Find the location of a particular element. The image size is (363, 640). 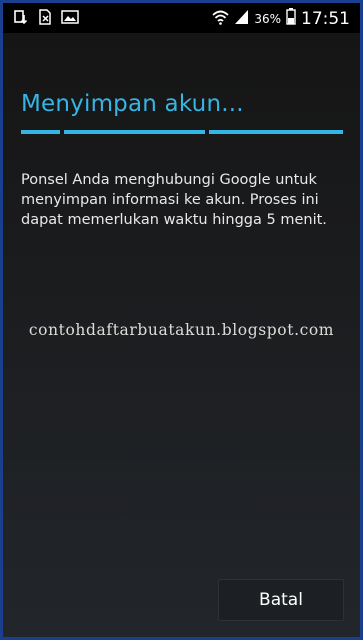

watermark: contohdaftarbuatakun.blogspot.com is located at coordinates (181, 330).